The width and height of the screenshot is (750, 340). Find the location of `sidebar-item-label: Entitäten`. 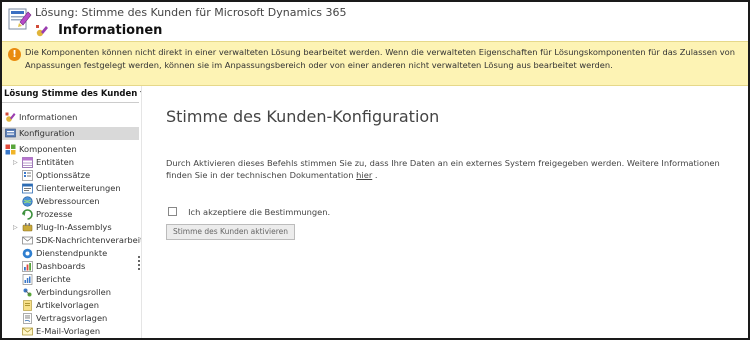

sidebar-item-label: Entitäten is located at coordinates (55, 162).